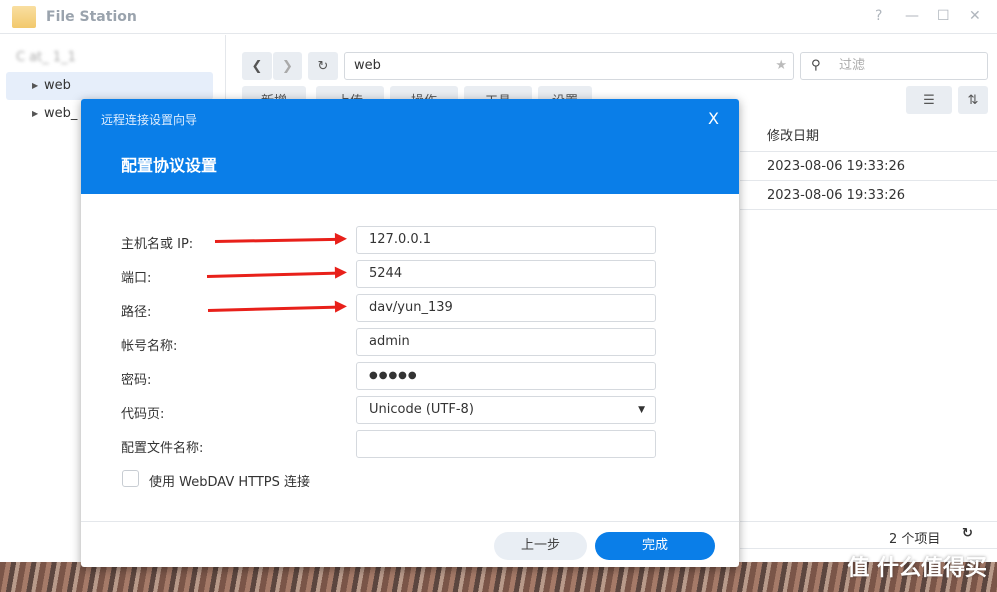  Describe the element at coordinates (149, 120) in the screenshot. I see `wizard-title: 远程连接设置向导` at that location.